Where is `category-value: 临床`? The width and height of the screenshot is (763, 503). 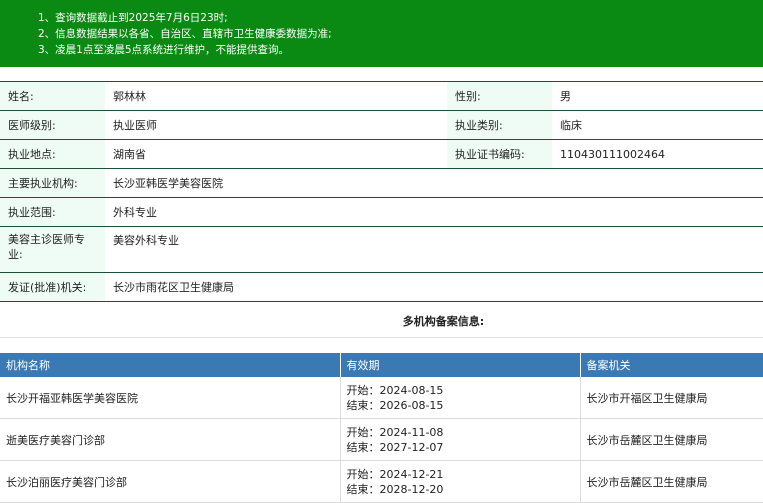
category-value: 临床 is located at coordinates (657, 125).